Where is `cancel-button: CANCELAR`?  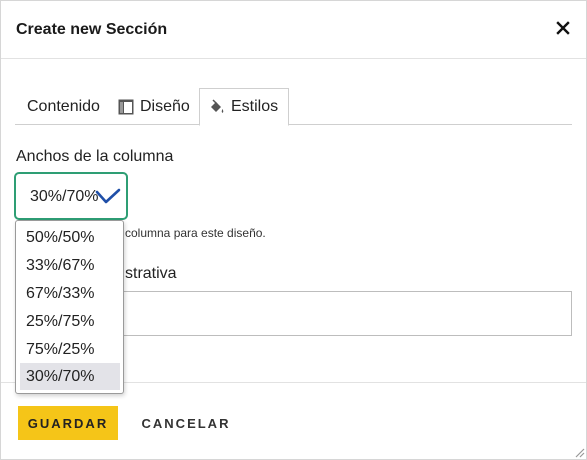 cancel-button: CANCELAR is located at coordinates (186, 423).